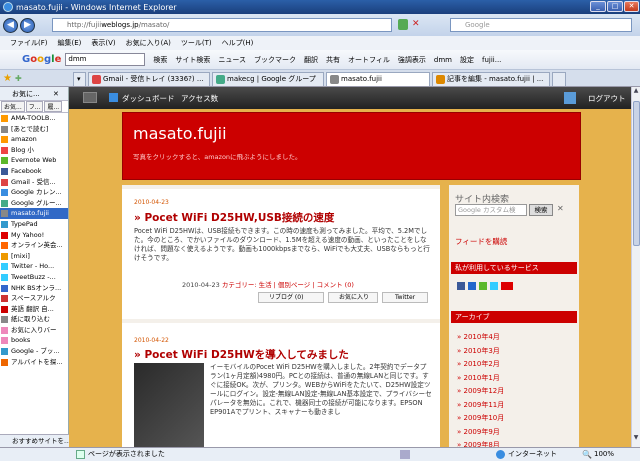  What do you see at coordinates (34, 160) in the screenshot?
I see `favorite-item: Evernote Web` at bounding box center [34, 160].